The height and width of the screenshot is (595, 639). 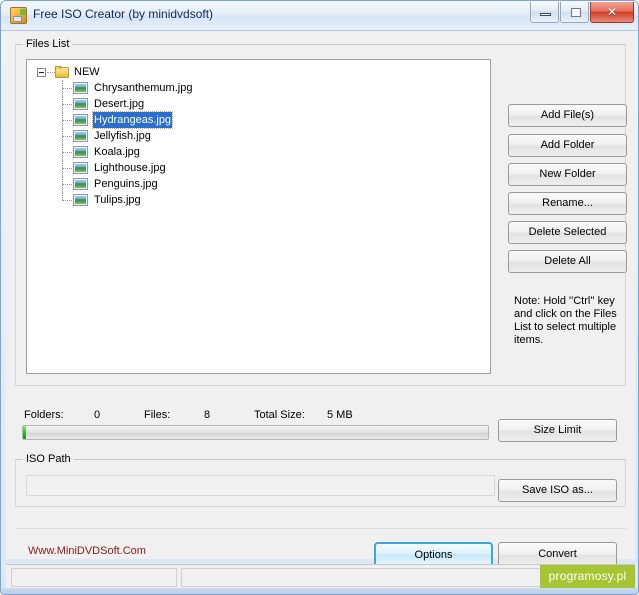 I want to click on title-bar: Free ISO Creator (by minidvdsoft) ✕, so click(x=319, y=16).